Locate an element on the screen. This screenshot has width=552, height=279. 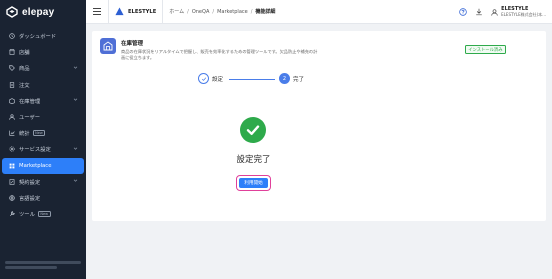
sidebar-item-label: 店舗 is located at coordinates (24, 53).